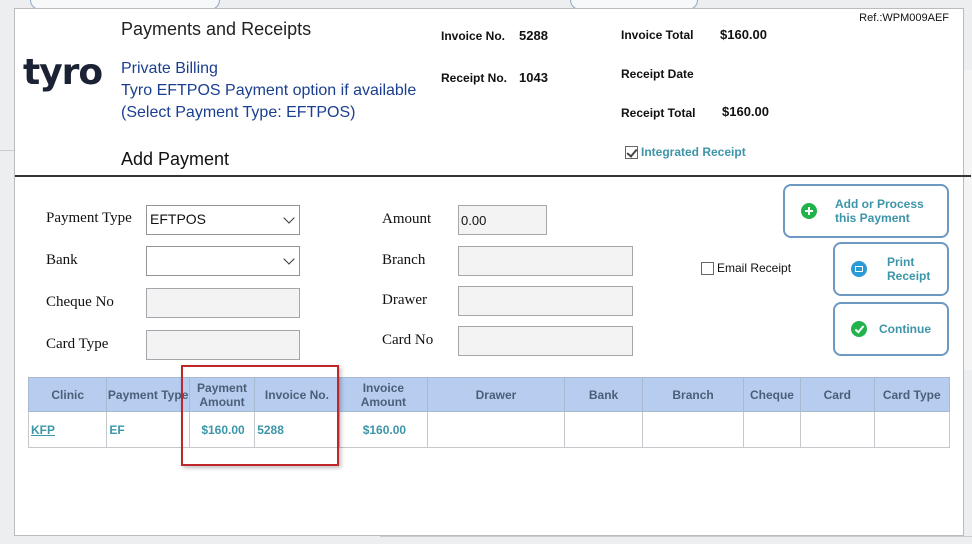 The image size is (972, 544). What do you see at coordinates (809, 211) in the screenshot?
I see `plus-icon` at bounding box center [809, 211].